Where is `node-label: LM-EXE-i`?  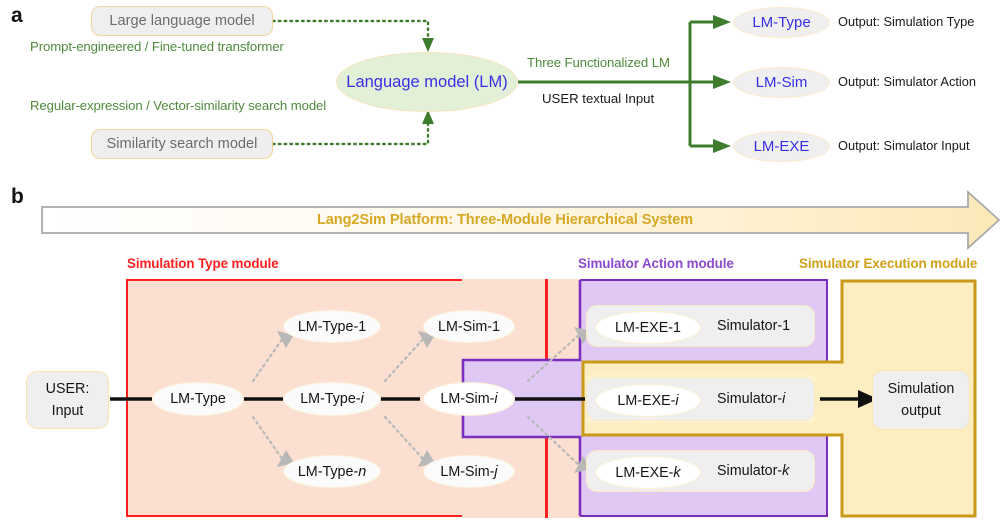
node-label: LM-EXE-i is located at coordinates (648, 400).